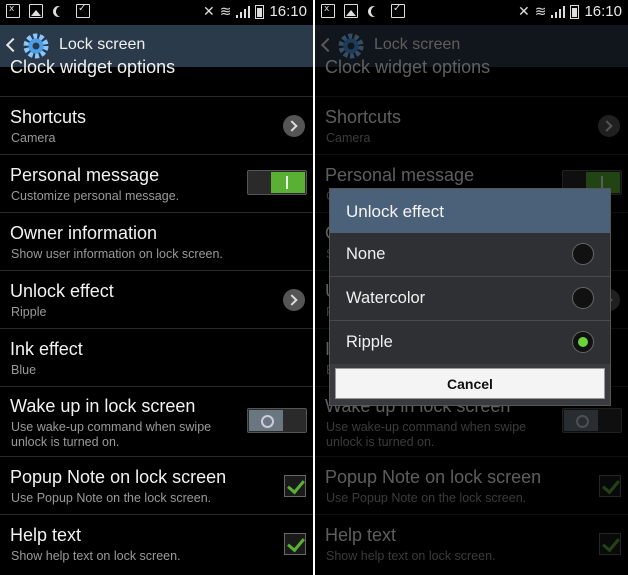 Image resolution: width=628 pixels, height=575 pixels. What do you see at coordinates (156, 126) in the screenshot?
I see `list-item-shortcuts: Shortcuts Camera` at bounding box center [156, 126].